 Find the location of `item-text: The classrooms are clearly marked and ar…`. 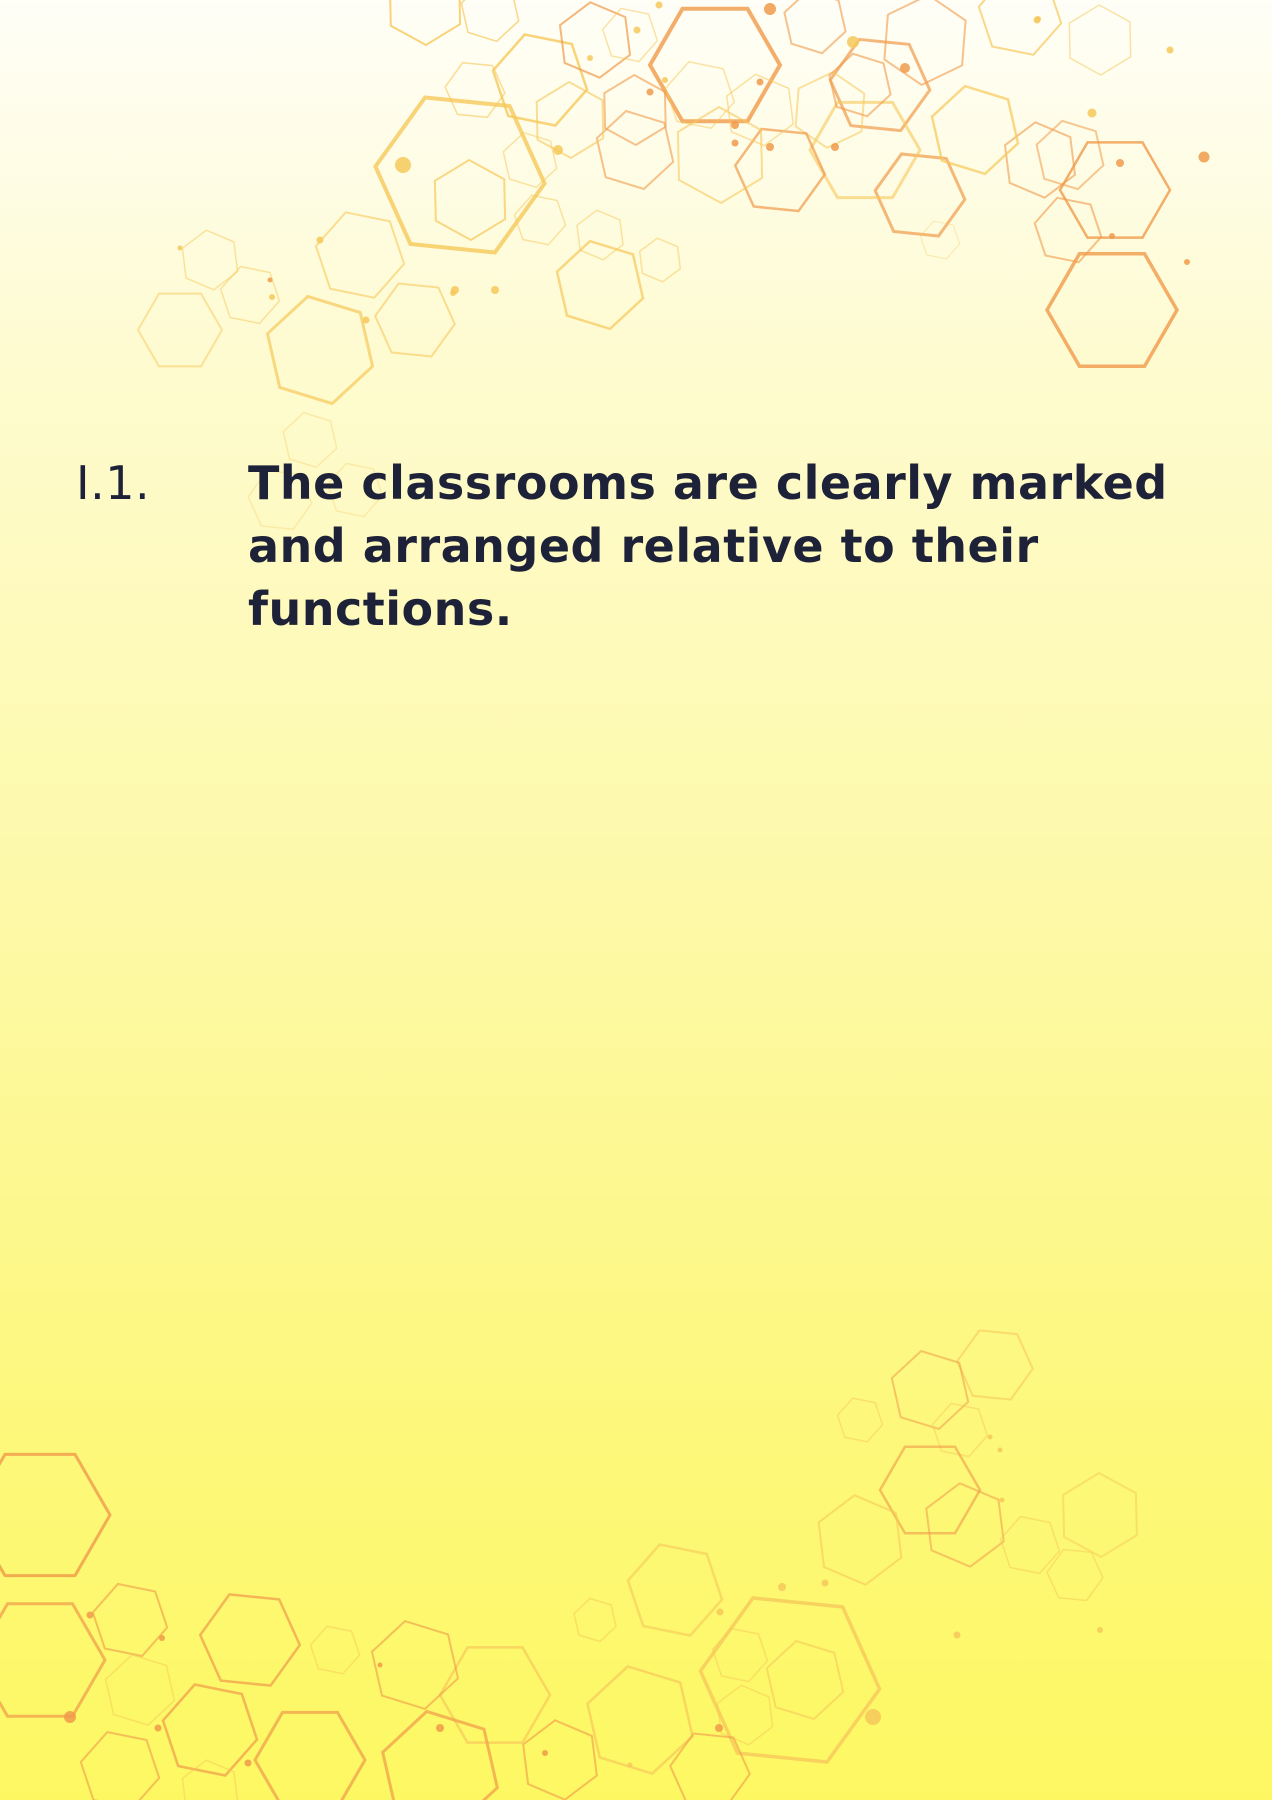

item-text: The classrooms are clearly marked and ar… is located at coordinates (708, 546).